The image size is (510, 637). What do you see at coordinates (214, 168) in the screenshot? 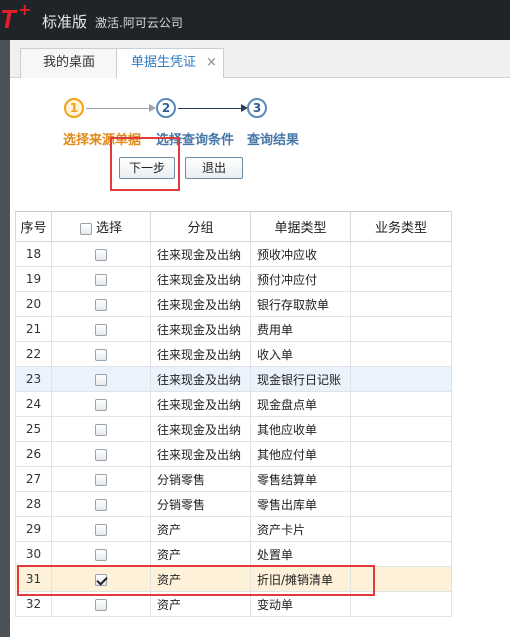
I see `exit-button: 退出` at bounding box center [214, 168].